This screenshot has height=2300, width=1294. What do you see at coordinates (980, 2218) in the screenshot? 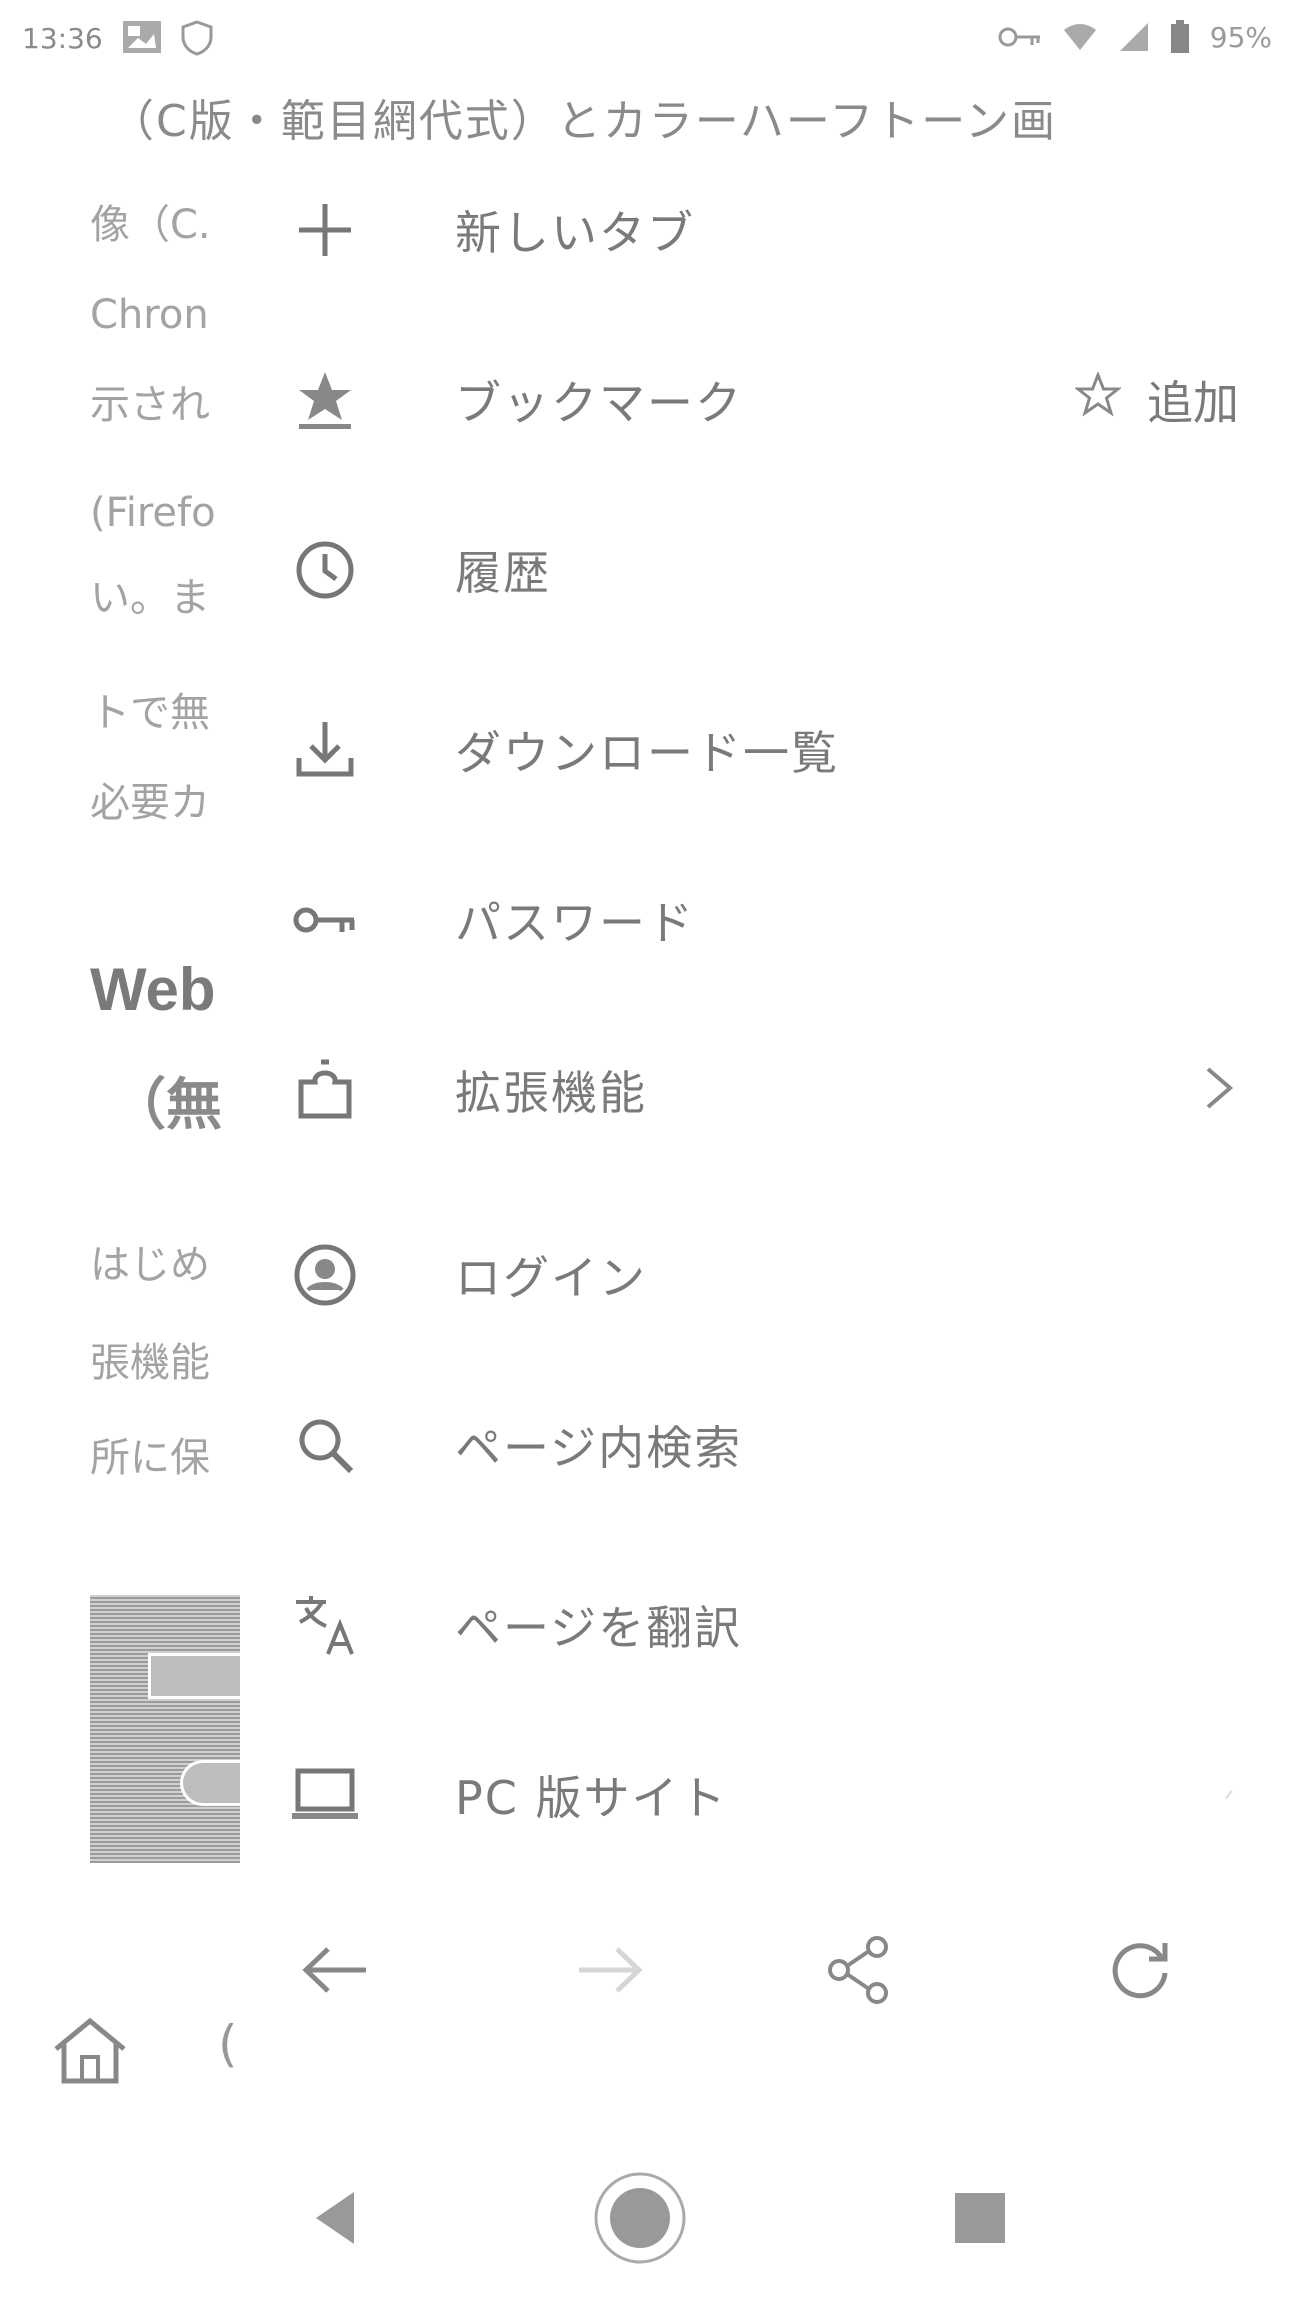
I see `recents-square-icon` at bounding box center [980, 2218].